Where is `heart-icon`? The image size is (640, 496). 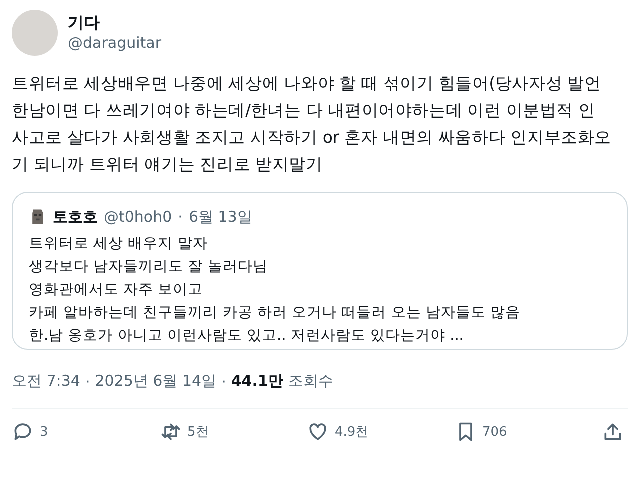
heart-icon is located at coordinates (318, 432).